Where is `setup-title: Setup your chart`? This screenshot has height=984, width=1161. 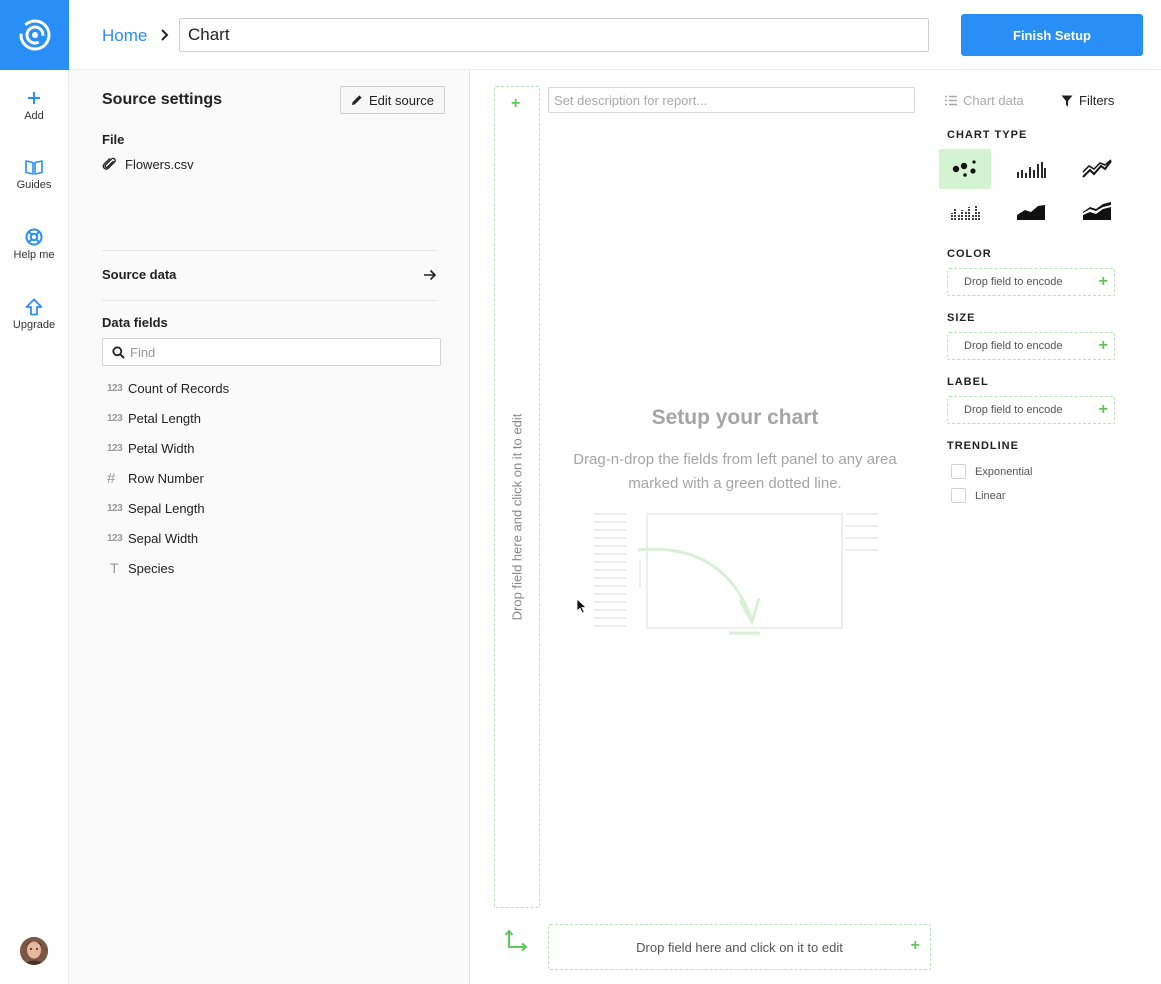 setup-title: Setup your chart is located at coordinates (735, 417).